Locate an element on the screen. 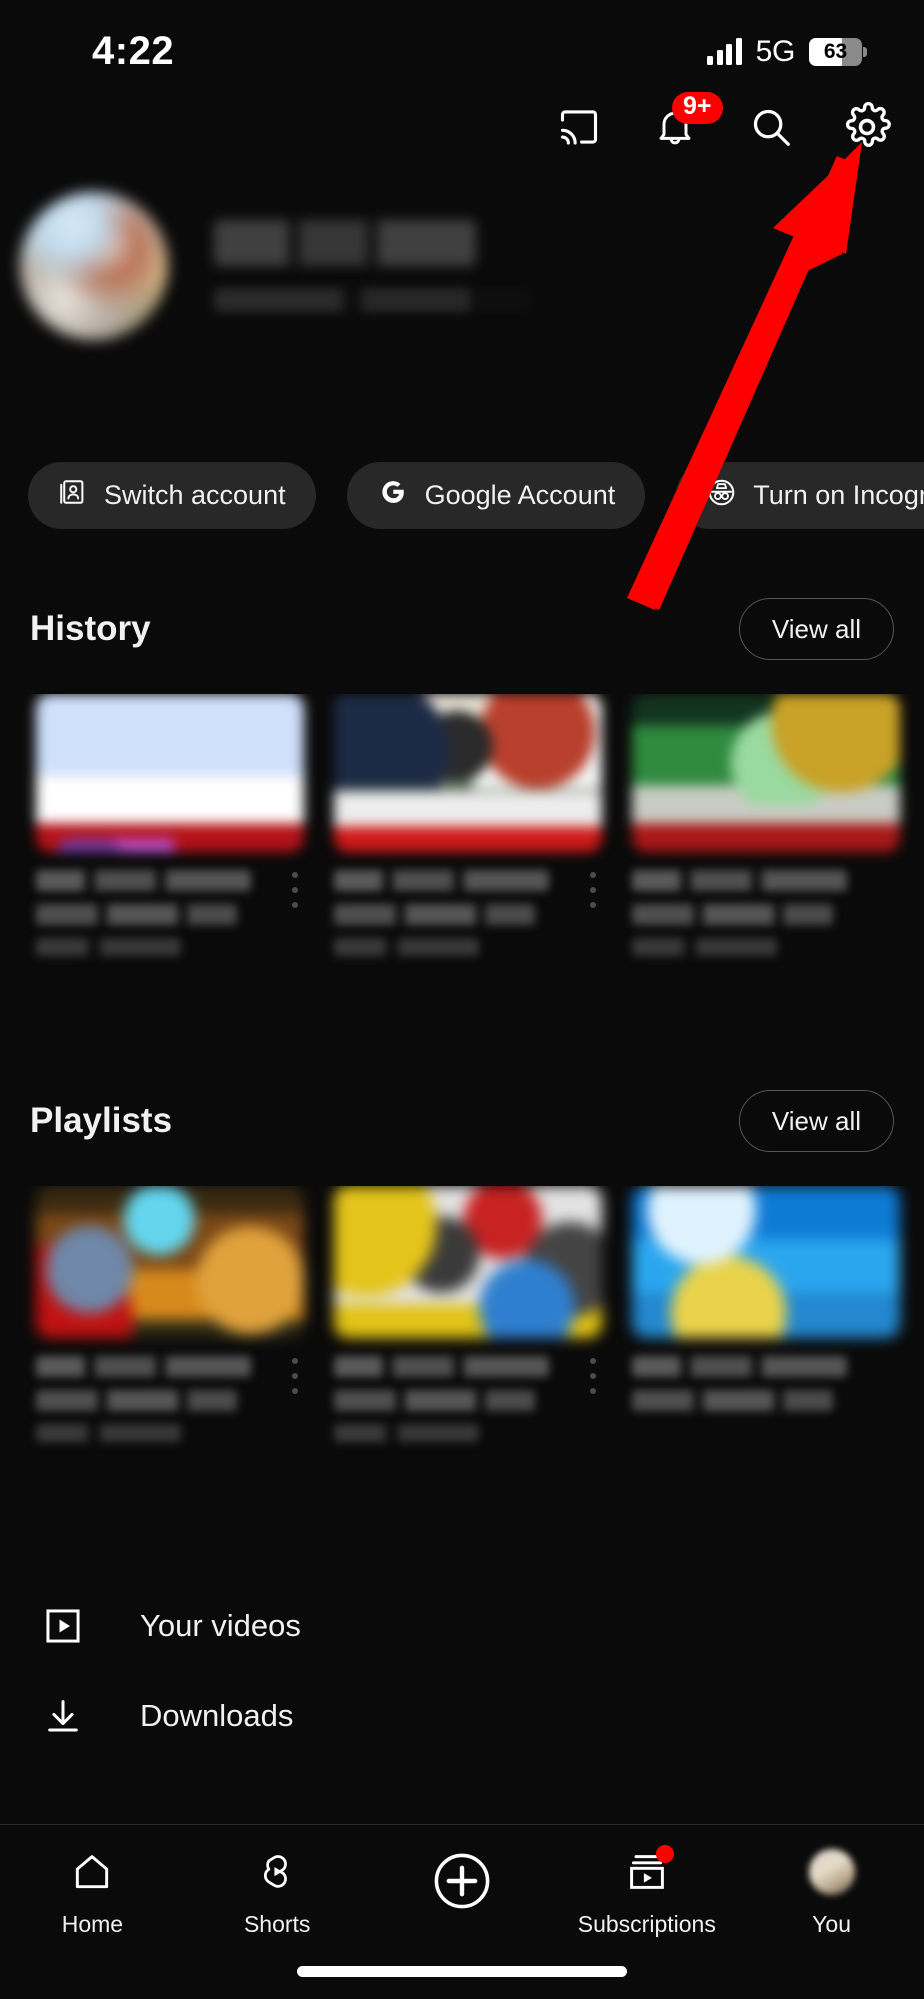 The width and height of the screenshot is (924, 1999). chip-turn-on-incognito: Turn on Incognito is located at coordinates (800, 495).